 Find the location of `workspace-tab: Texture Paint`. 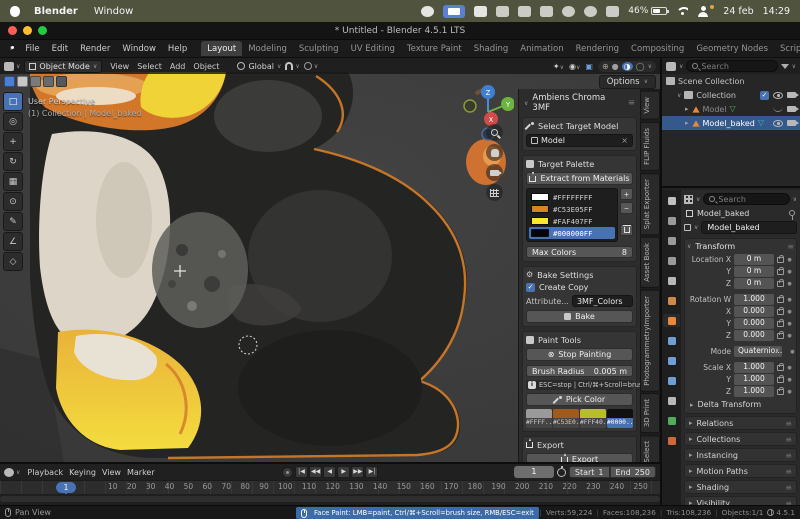

workspace-tab: Texture Paint is located at coordinates (434, 48).